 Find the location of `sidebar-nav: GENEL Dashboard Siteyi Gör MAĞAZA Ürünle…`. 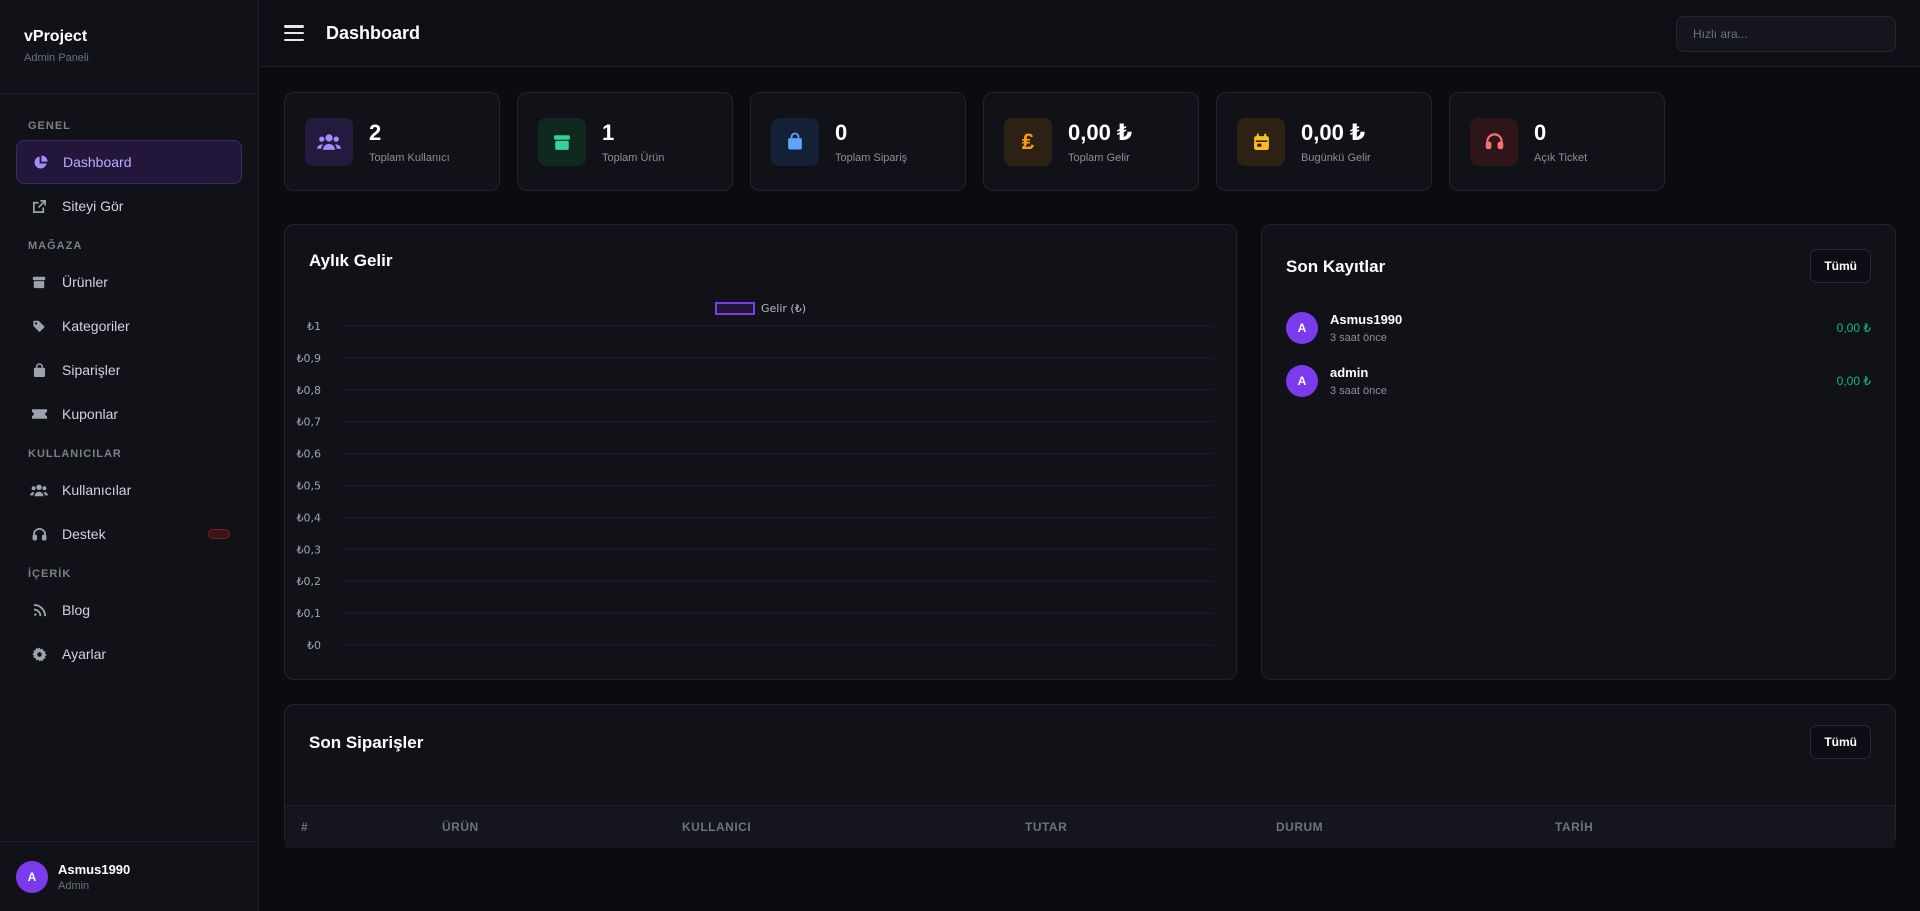

sidebar-nav: GENEL Dashboard Siteyi Gör MAĞAZA Ürünle… is located at coordinates (129, 385).